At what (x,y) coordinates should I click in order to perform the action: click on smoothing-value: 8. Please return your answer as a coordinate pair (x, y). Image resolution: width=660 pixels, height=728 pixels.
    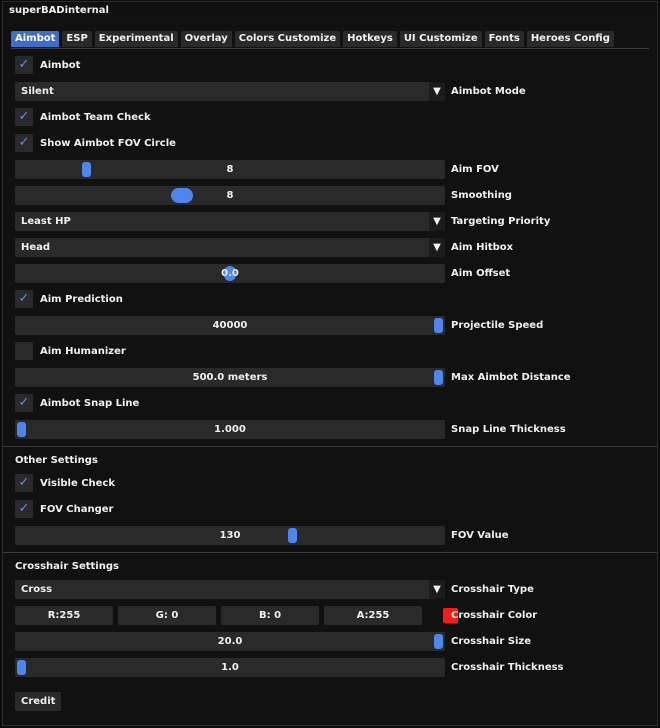
    Looking at the image, I should click on (230, 195).